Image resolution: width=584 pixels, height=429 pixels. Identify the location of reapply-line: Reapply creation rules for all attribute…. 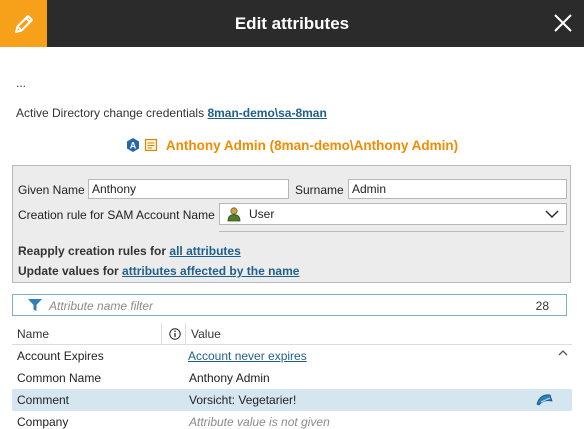
(129, 251).